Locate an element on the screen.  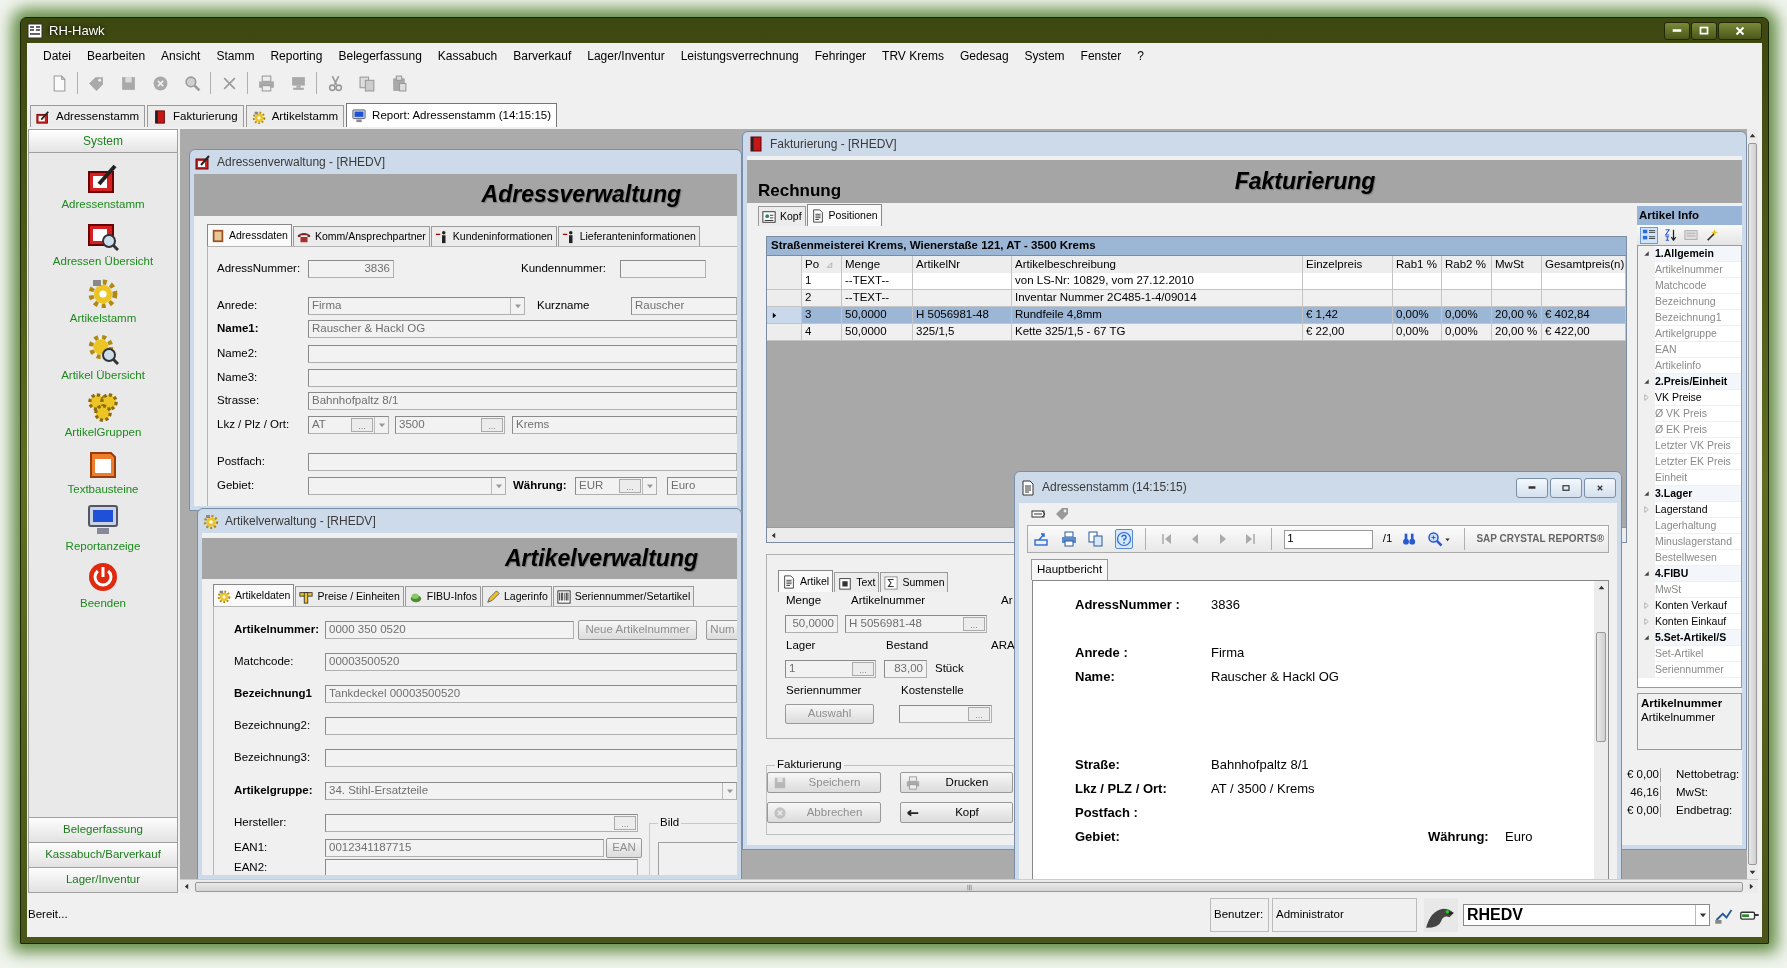
maximize-button is located at coordinates (1704, 30).